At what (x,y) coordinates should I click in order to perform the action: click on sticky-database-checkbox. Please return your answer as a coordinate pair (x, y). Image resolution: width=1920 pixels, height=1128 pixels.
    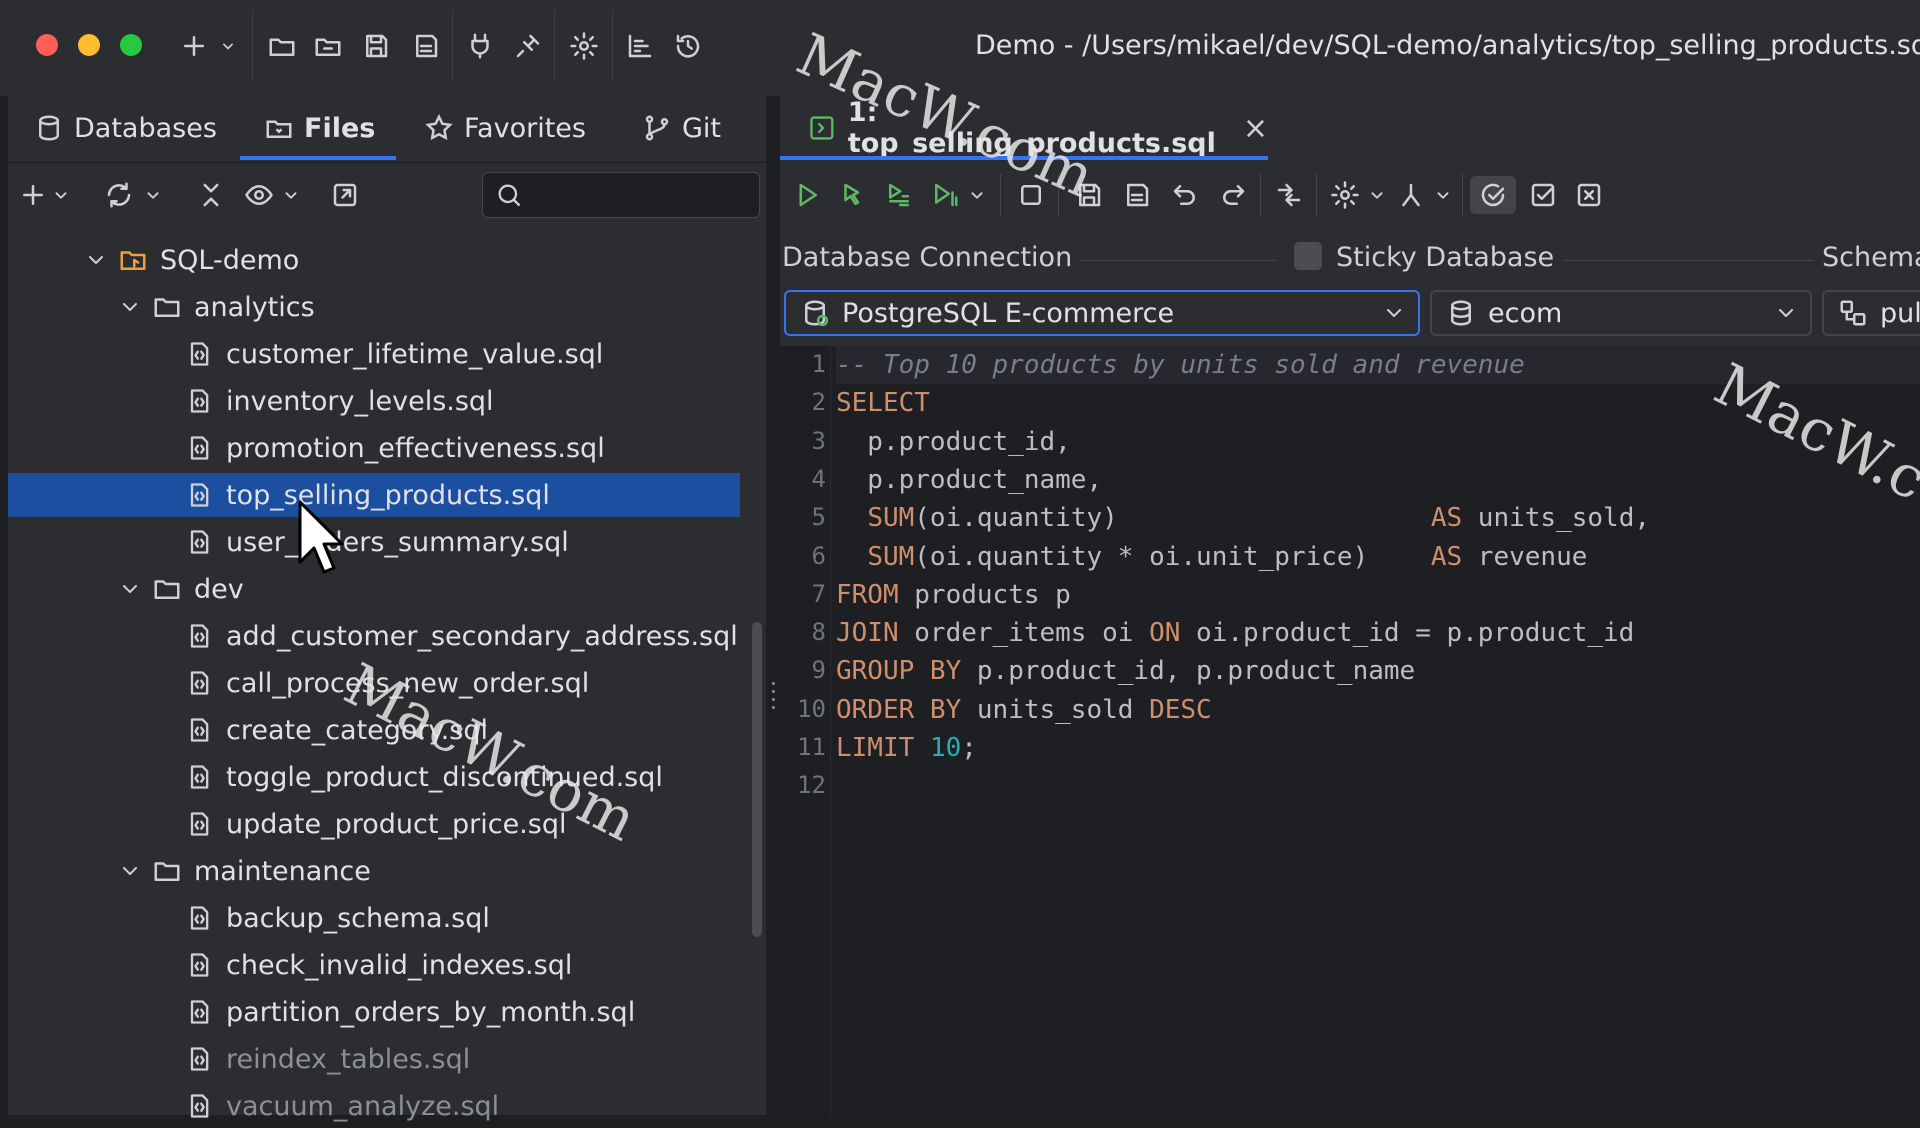
    Looking at the image, I should click on (1308, 256).